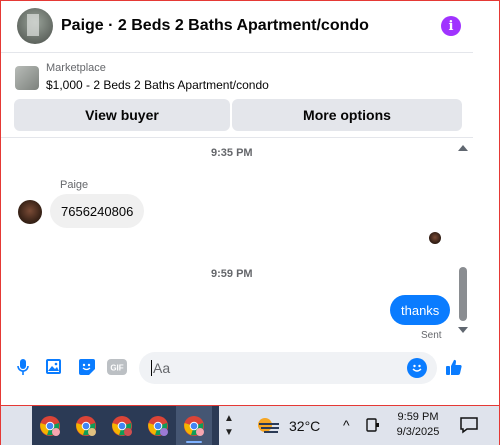  I want to click on message-status: Sent, so click(431, 335).